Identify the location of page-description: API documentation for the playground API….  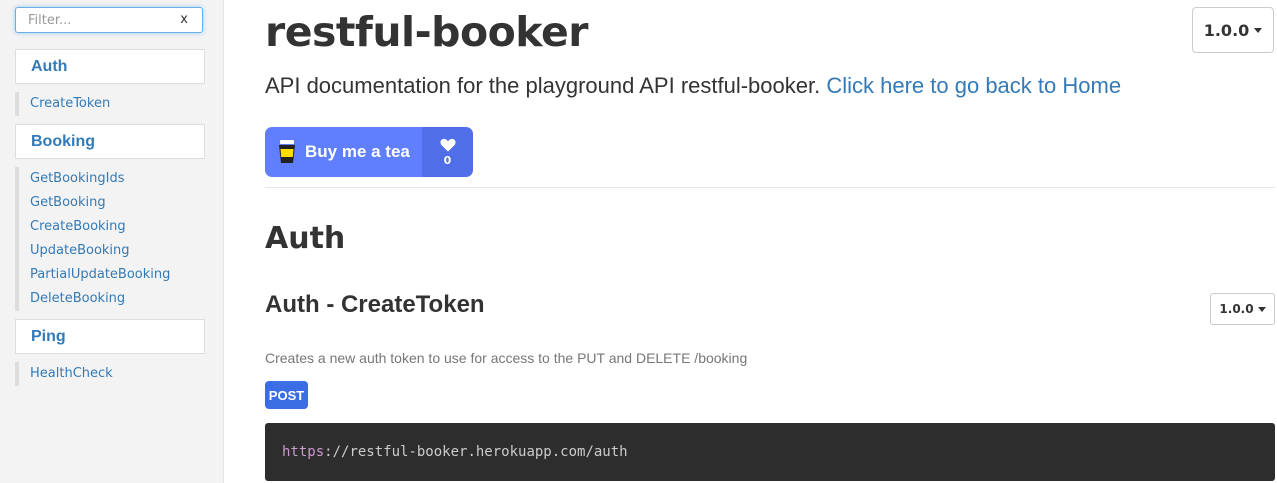
(693, 86).